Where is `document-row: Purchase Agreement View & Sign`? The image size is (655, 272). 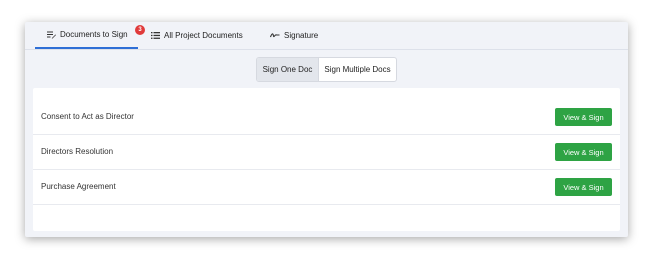 document-row: Purchase Agreement View & Sign is located at coordinates (326, 187).